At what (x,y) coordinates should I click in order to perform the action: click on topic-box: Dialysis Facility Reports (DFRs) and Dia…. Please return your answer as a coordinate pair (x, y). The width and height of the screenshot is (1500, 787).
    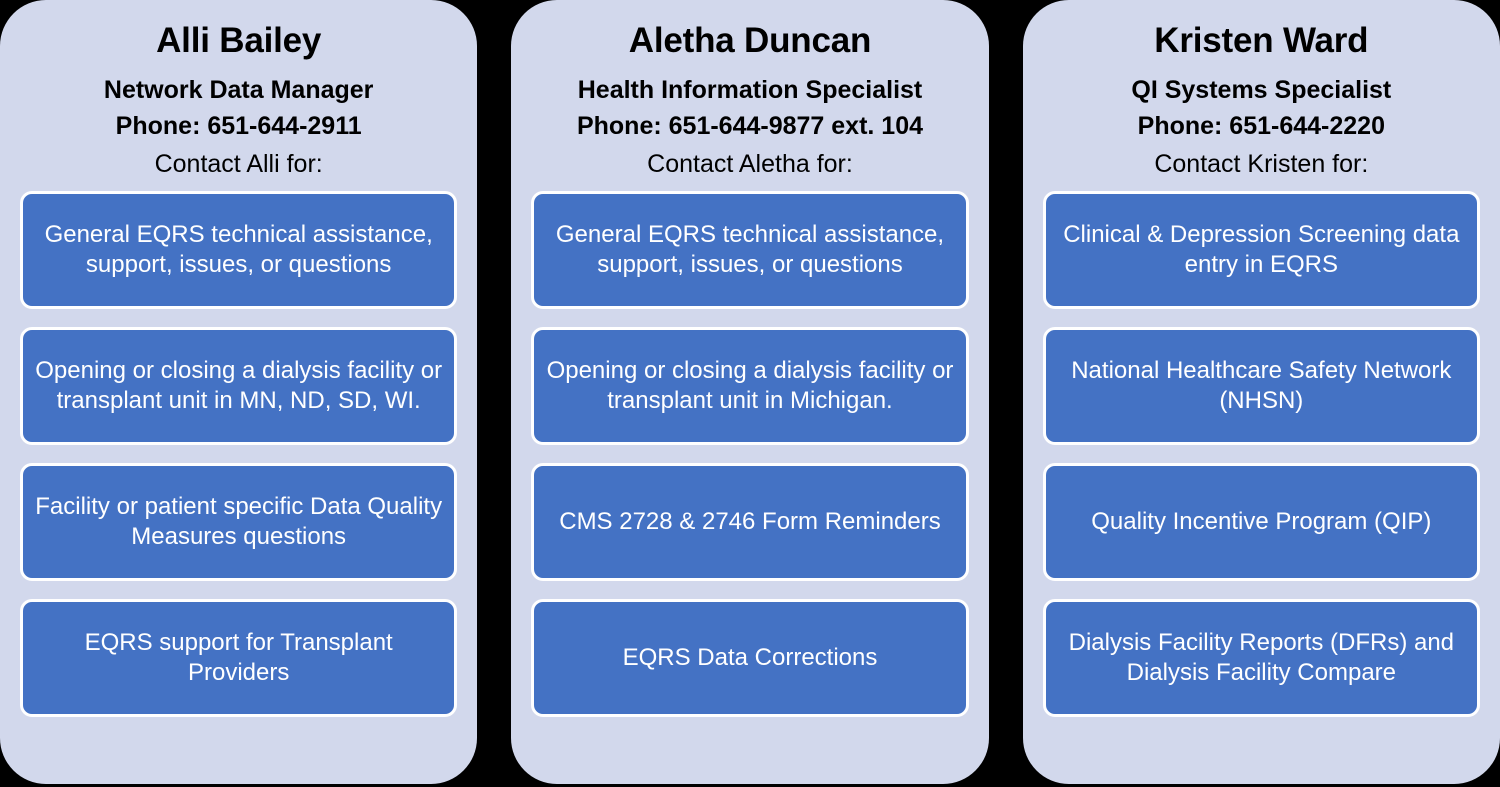
    Looking at the image, I should click on (1261, 658).